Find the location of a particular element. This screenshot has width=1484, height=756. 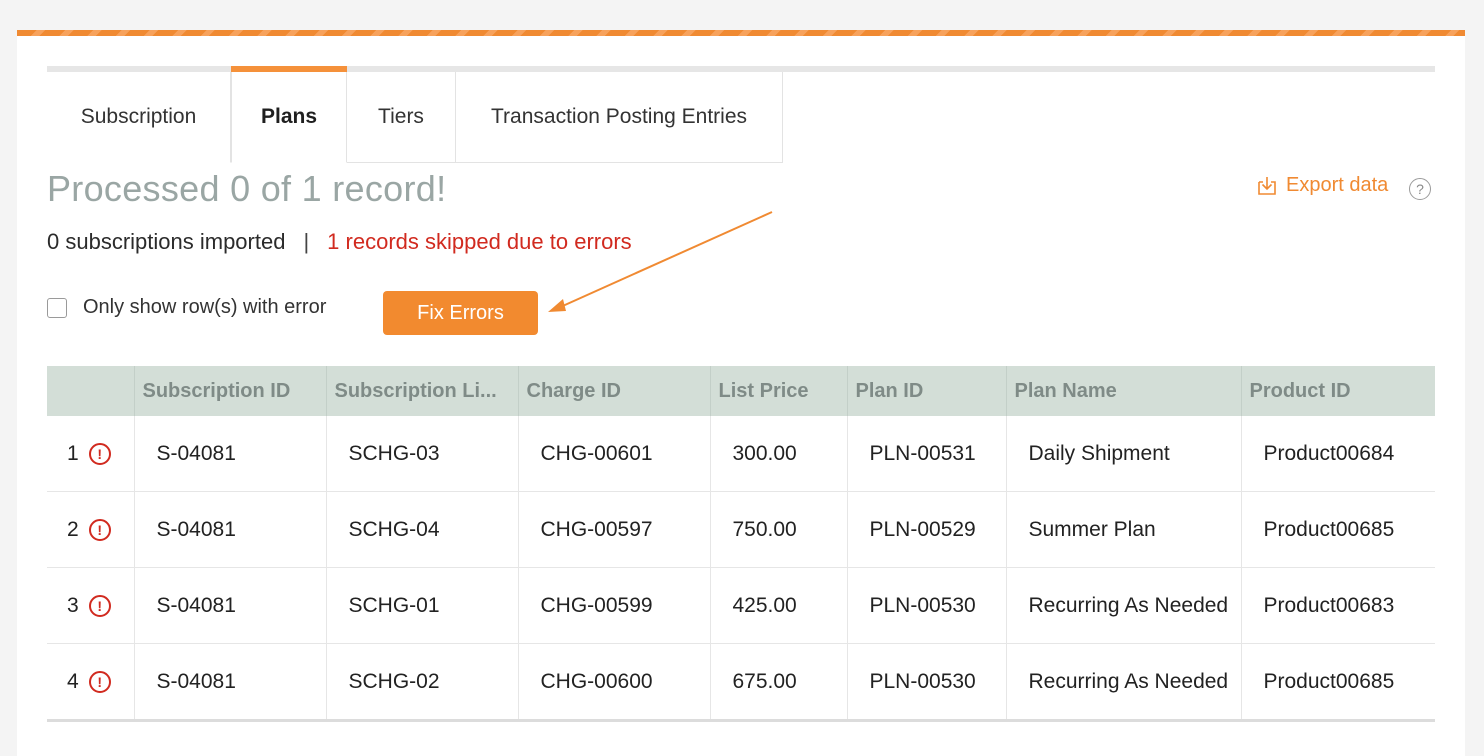

column-header-index is located at coordinates (91, 391).